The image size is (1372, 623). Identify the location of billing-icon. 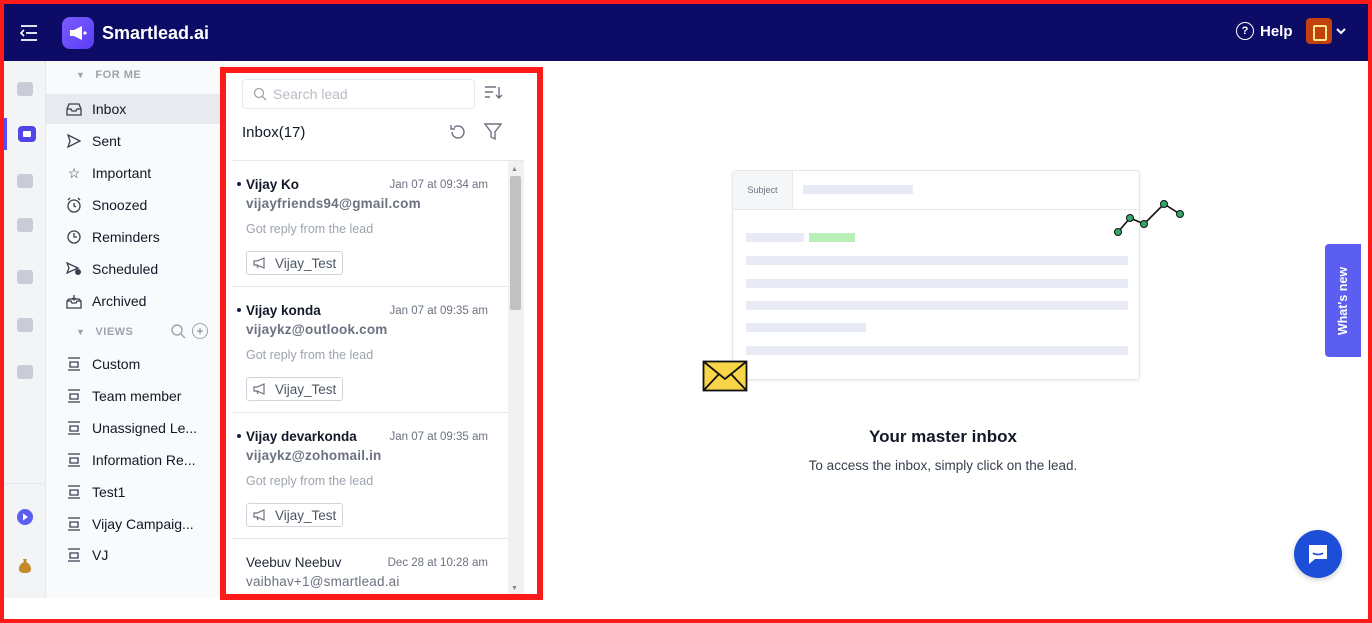
(25, 566).